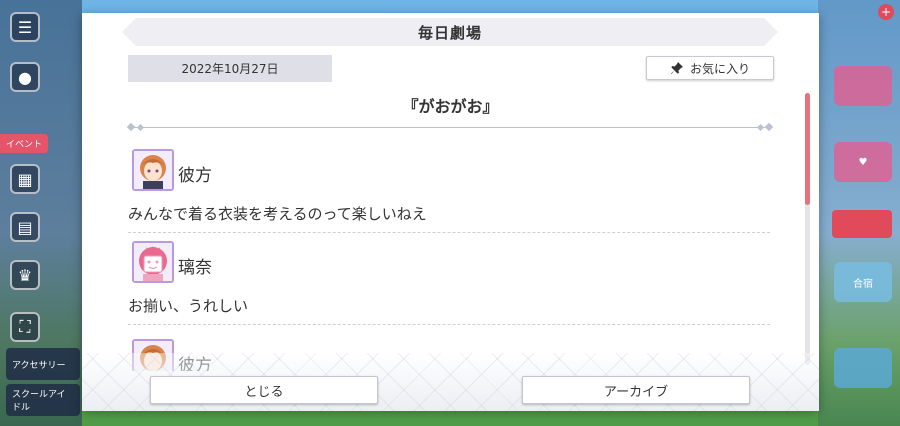  I want to click on kanata-avatar, so click(153, 170).